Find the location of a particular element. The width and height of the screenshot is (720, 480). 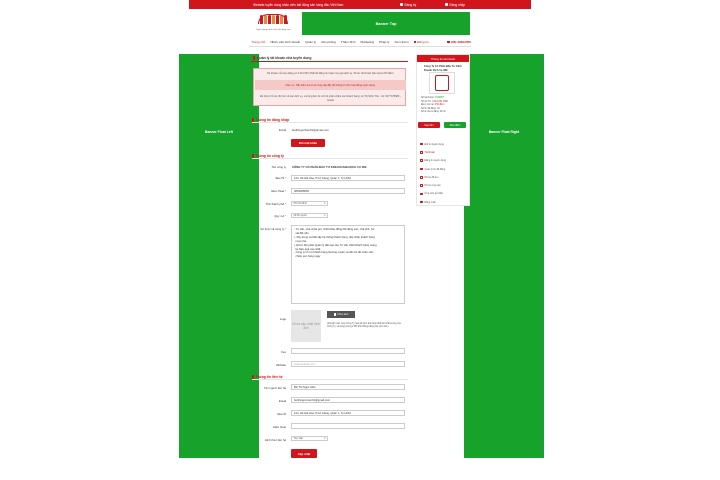

site-logo: Tuyển dụng nhân viên bất động sản is located at coordinates (273, 24).